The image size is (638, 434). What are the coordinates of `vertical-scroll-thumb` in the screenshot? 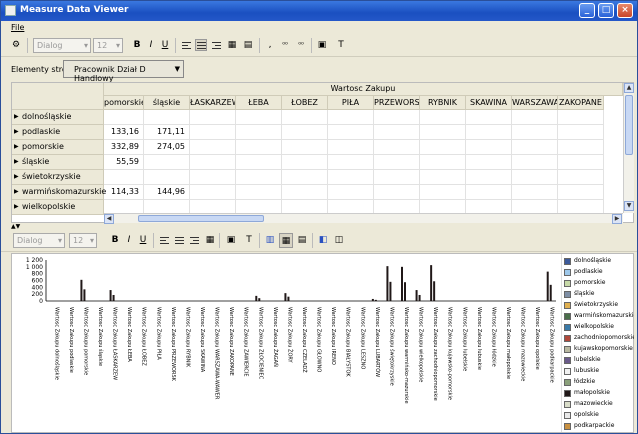 It's located at (629, 125).